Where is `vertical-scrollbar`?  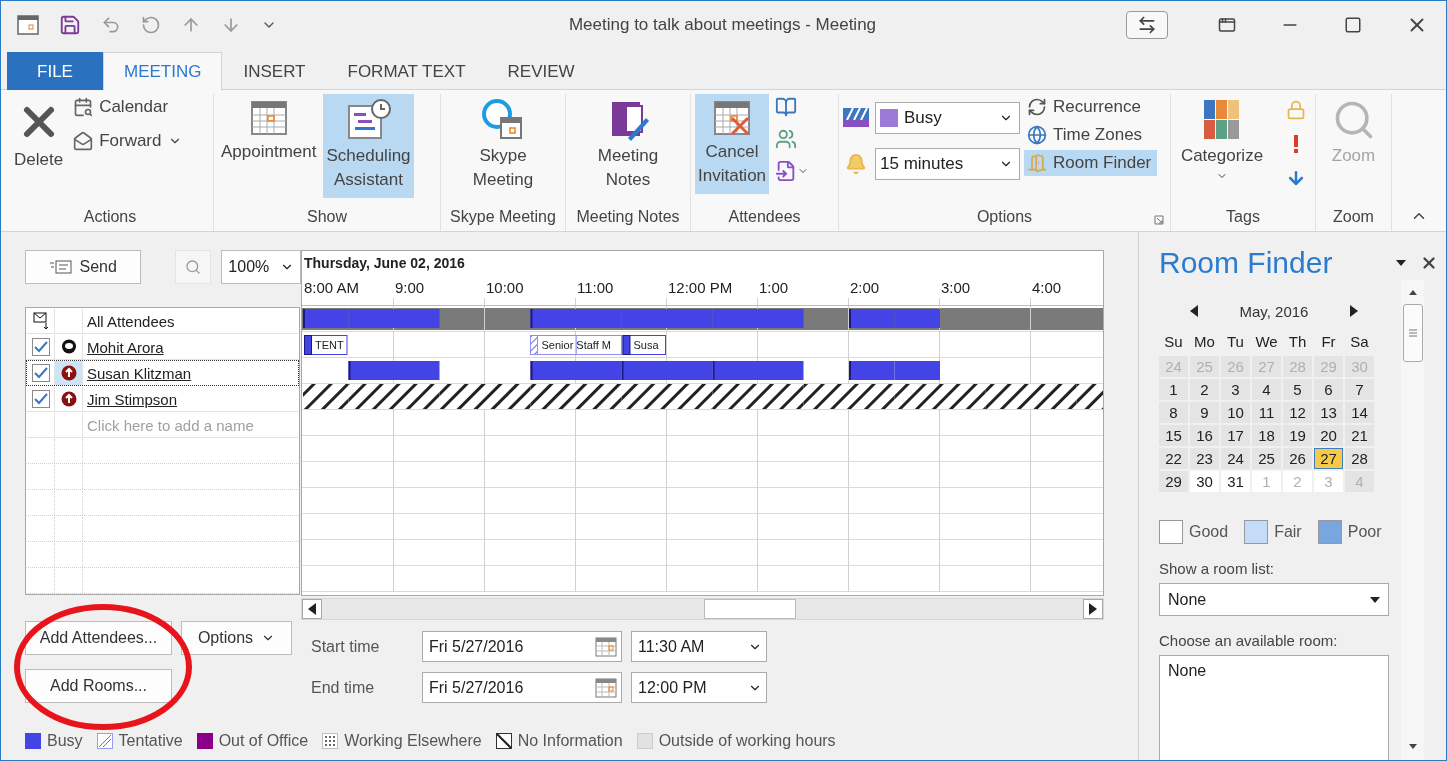
vertical-scrollbar is located at coordinates (1412, 520).